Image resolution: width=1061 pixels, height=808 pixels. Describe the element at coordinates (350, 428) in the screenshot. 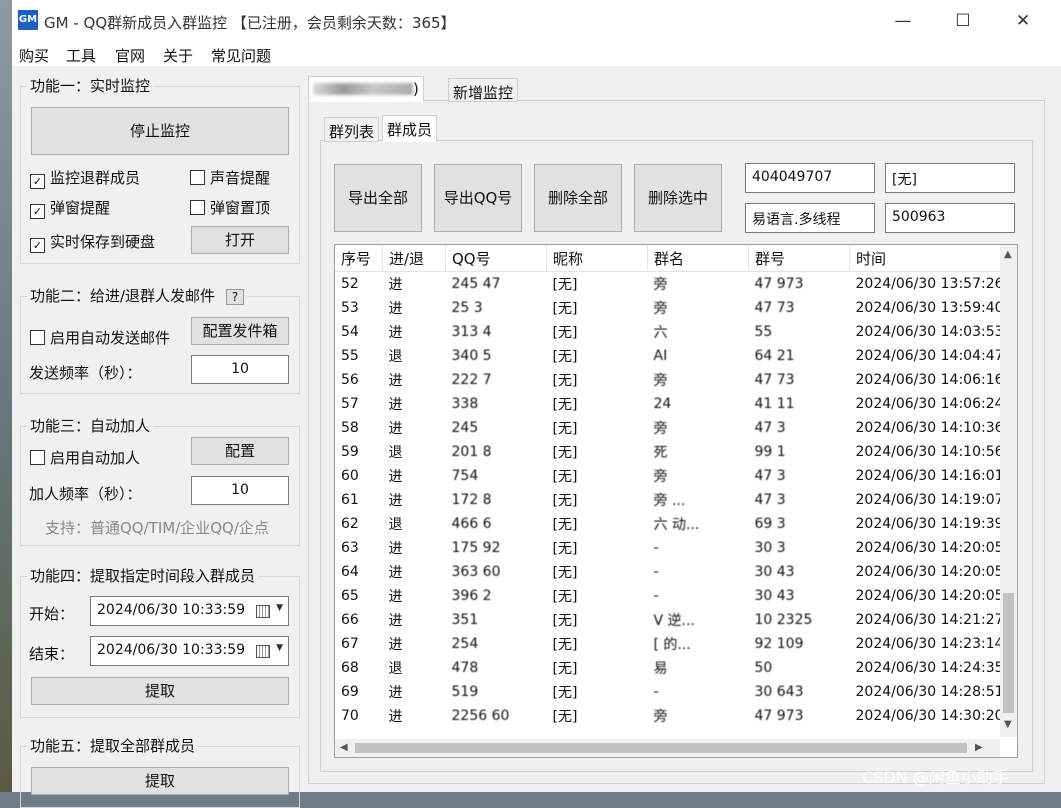

I see `cell-index: 58` at that location.